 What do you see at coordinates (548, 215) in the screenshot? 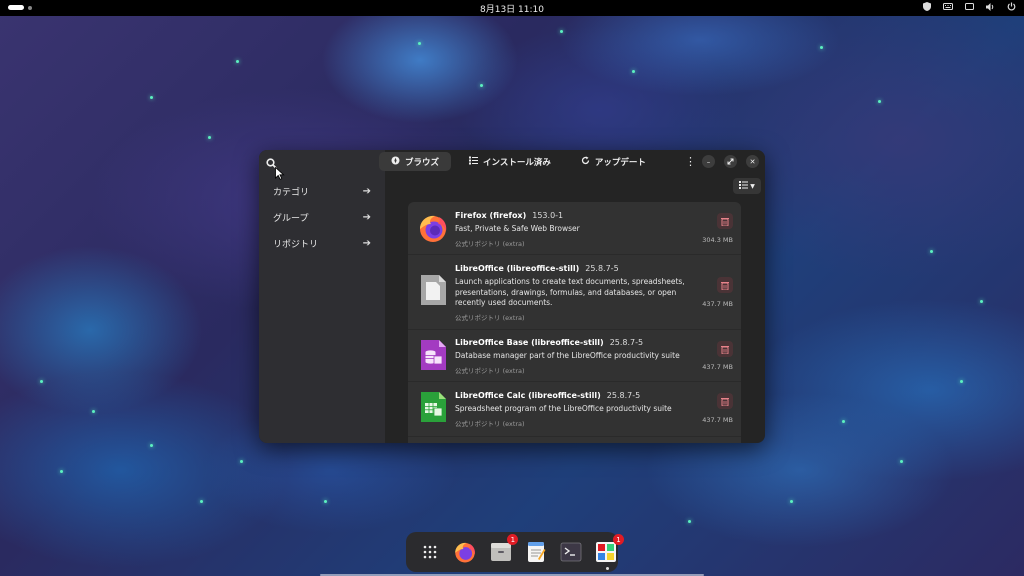
I see `app-version: 153.0-1` at bounding box center [548, 215].